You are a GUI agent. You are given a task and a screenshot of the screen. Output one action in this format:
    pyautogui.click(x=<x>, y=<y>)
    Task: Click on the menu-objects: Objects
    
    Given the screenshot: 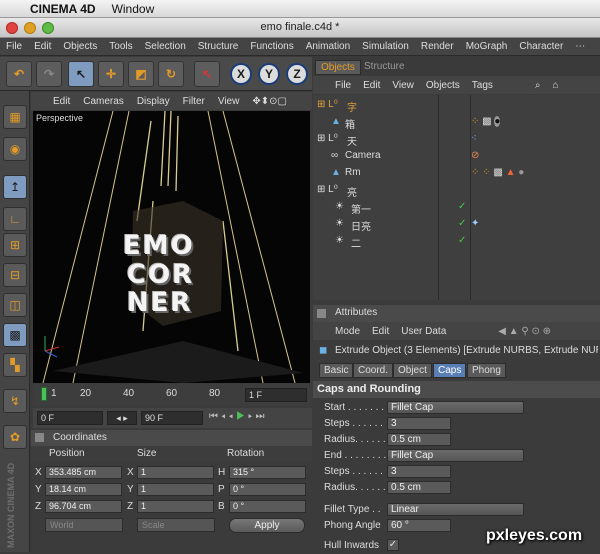 What is the action you would take?
    pyautogui.click(x=80, y=46)
    